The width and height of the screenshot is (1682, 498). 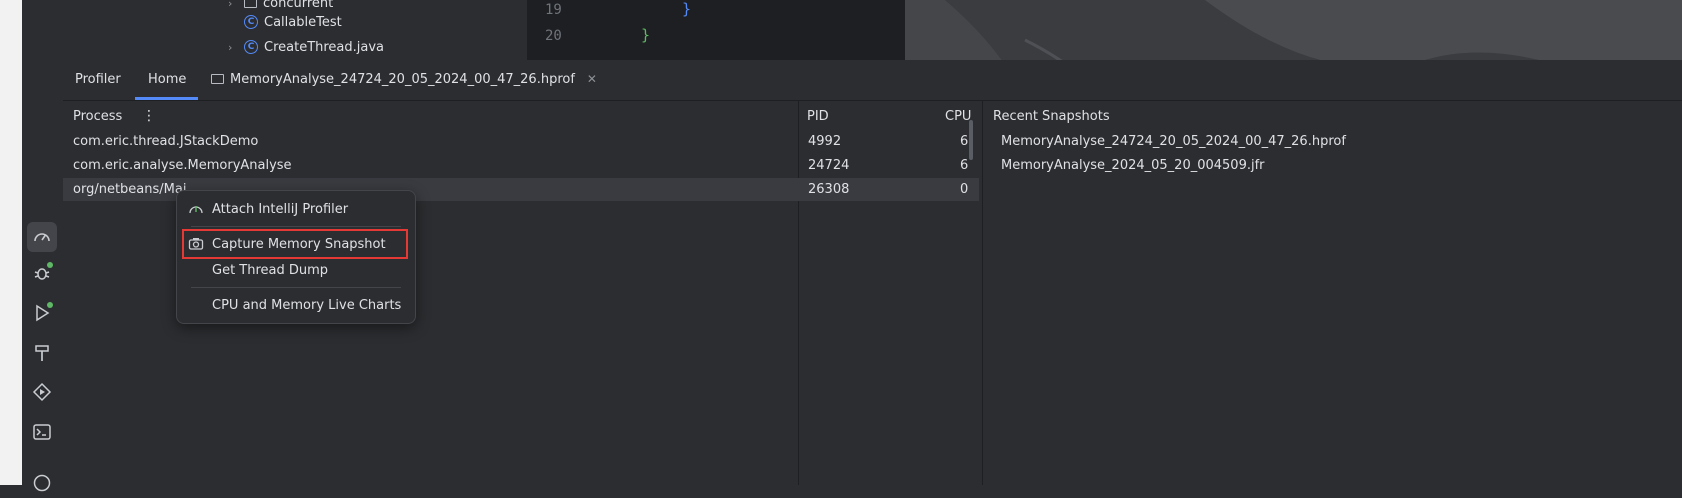 I want to click on info-icon, so click(x=42, y=483).